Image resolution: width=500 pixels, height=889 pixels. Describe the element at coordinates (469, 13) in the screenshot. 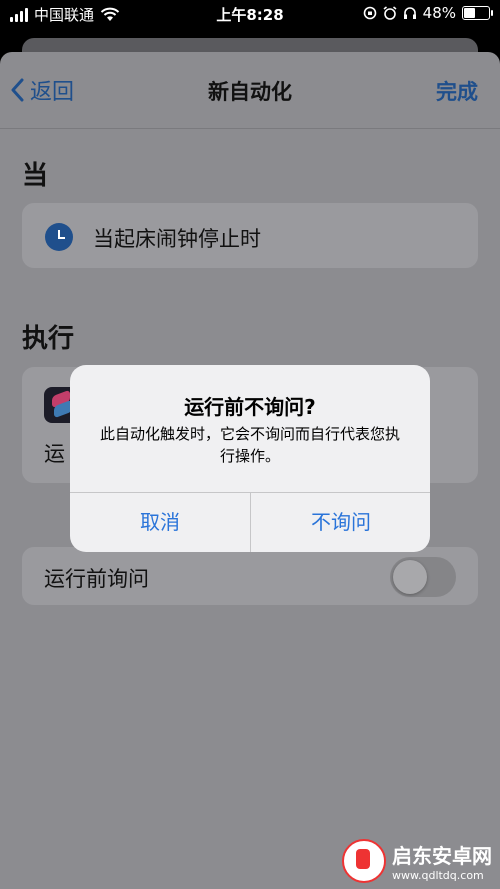

I see `battery-fill` at that location.